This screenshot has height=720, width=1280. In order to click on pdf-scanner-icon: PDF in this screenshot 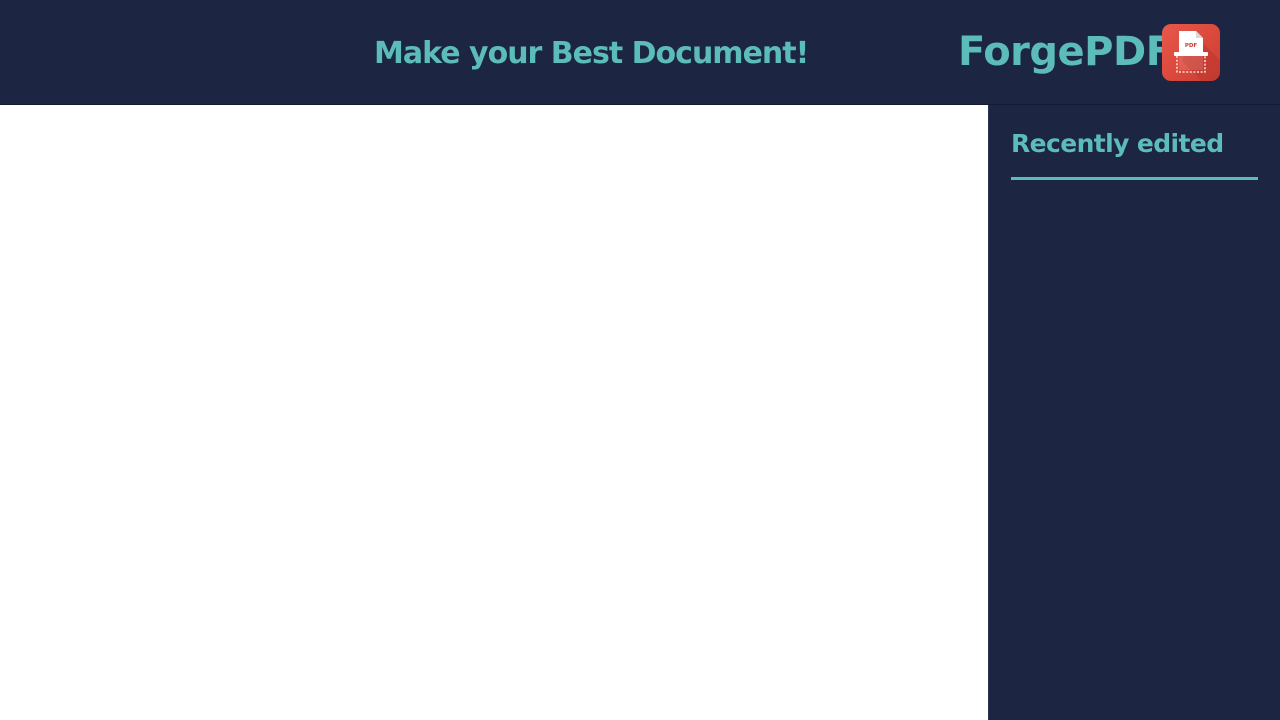, I will do `click(1191, 52)`.